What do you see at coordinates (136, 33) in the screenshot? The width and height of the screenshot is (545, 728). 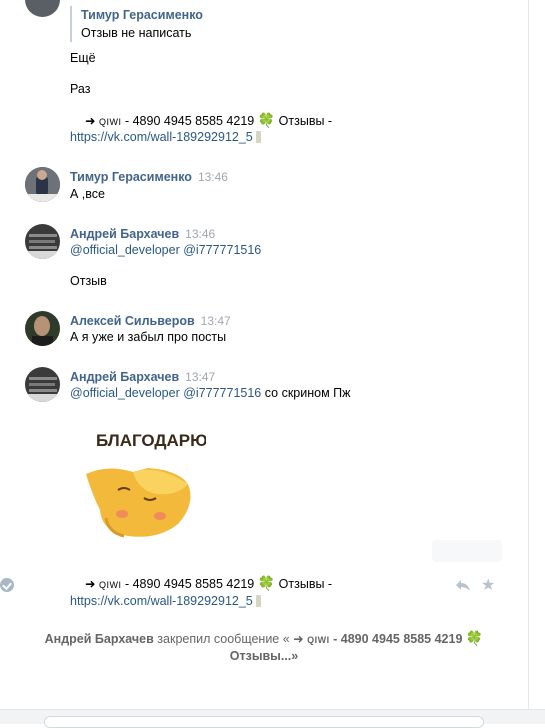 I see `quote-text: Отзыв не написать` at bounding box center [136, 33].